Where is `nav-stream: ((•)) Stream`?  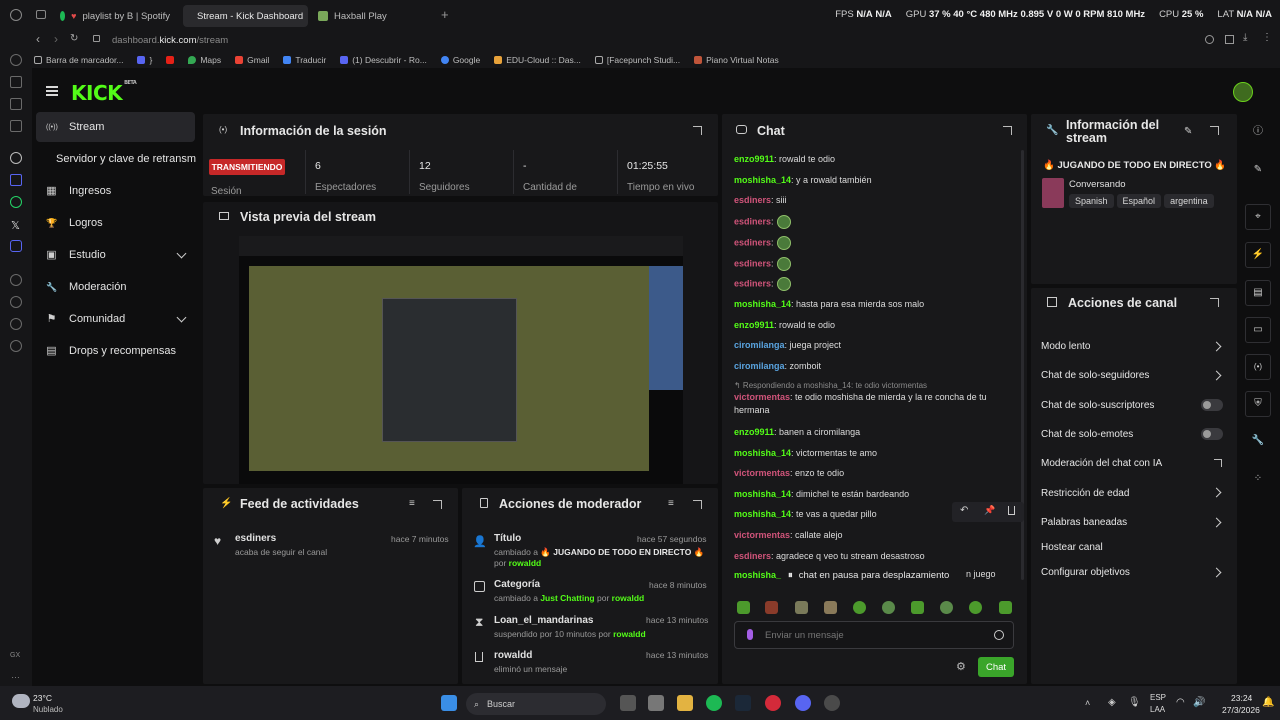 nav-stream: ((•)) Stream is located at coordinates (115, 127).